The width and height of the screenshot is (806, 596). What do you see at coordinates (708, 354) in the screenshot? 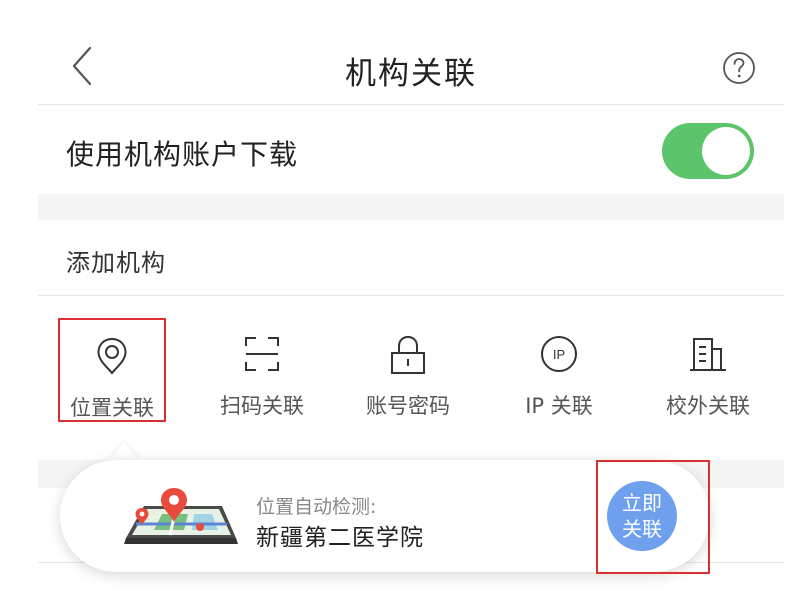
I see `building-icon` at bounding box center [708, 354].